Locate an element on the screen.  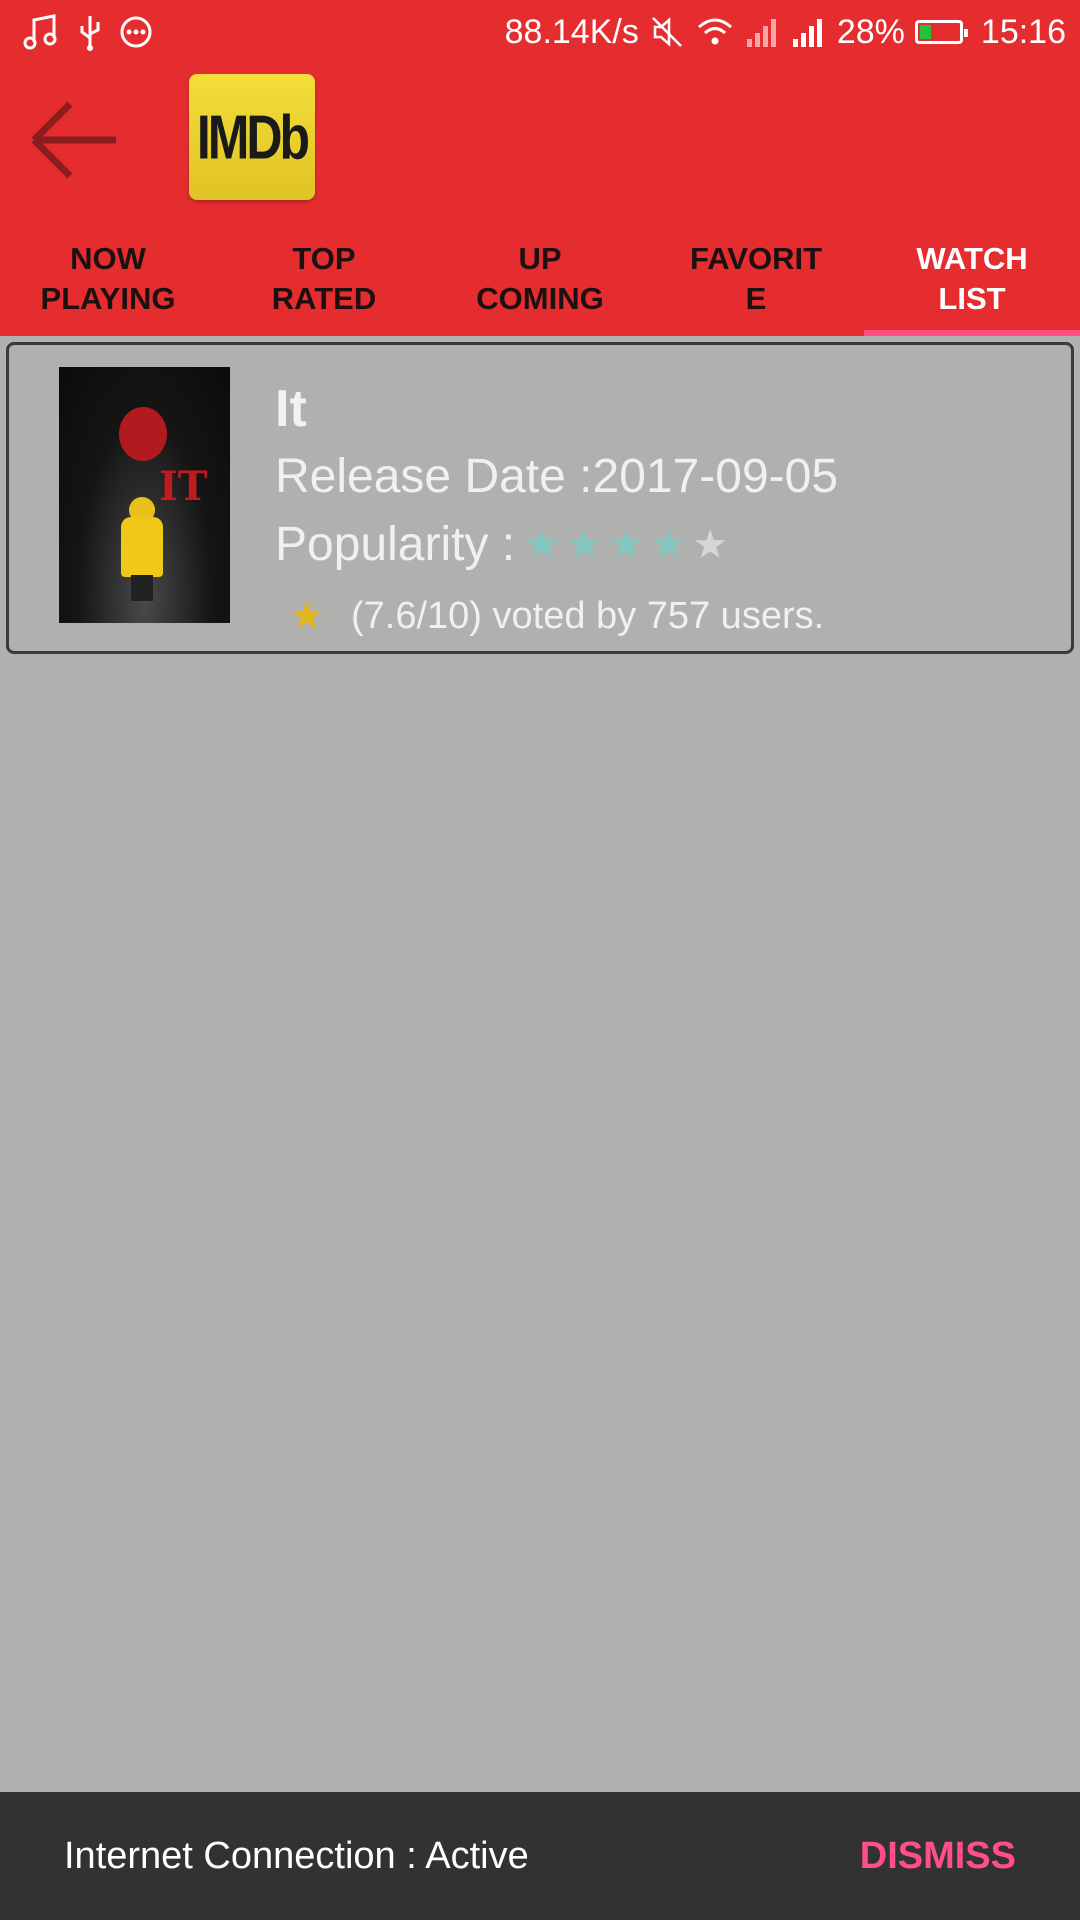
battery-percent: 28% is located at coordinates (870, 31).